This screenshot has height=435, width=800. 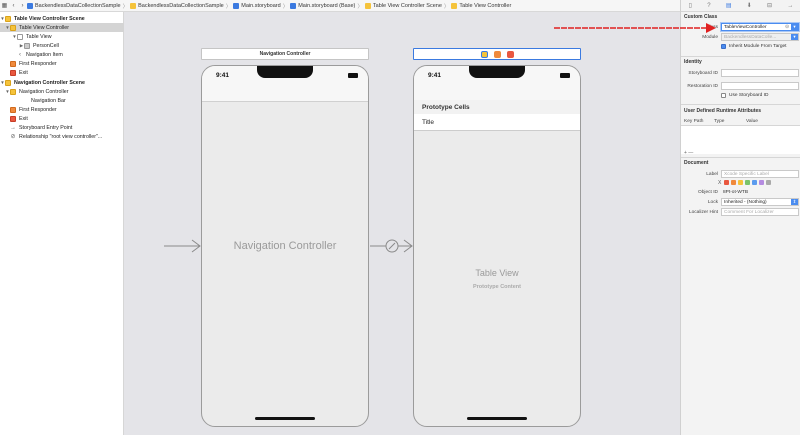 I want to click on identity-header: Identity, so click(x=693, y=62).